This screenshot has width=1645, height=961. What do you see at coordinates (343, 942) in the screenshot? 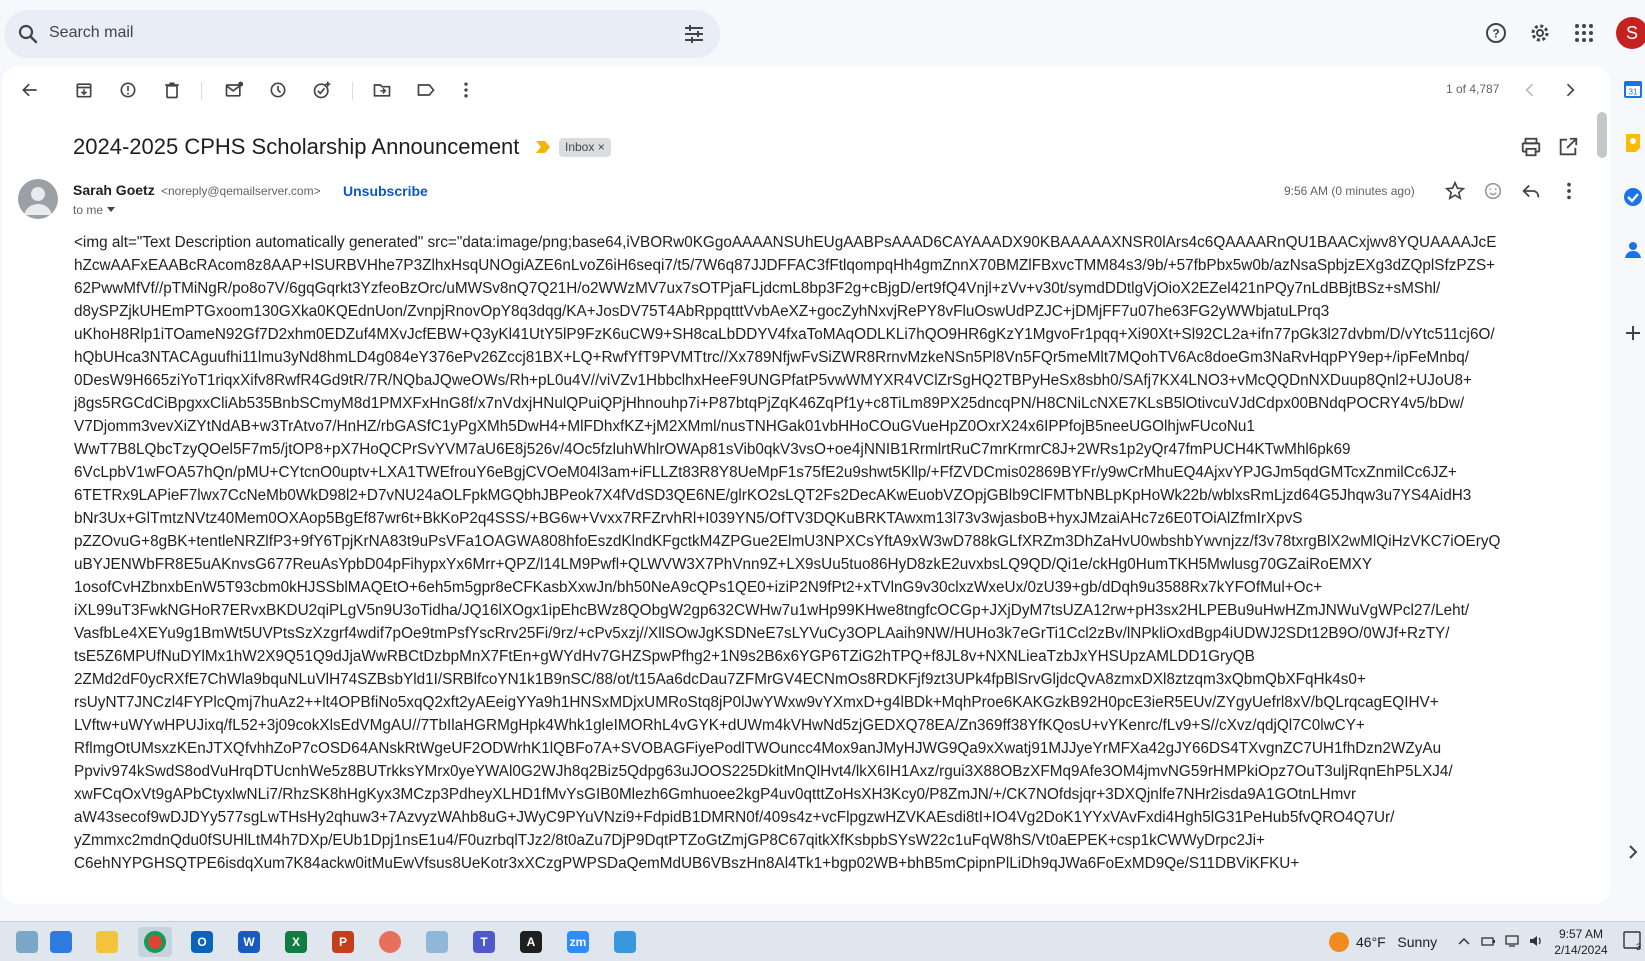
I see `taskbar-powerpoint-icon: P` at bounding box center [343, 942].